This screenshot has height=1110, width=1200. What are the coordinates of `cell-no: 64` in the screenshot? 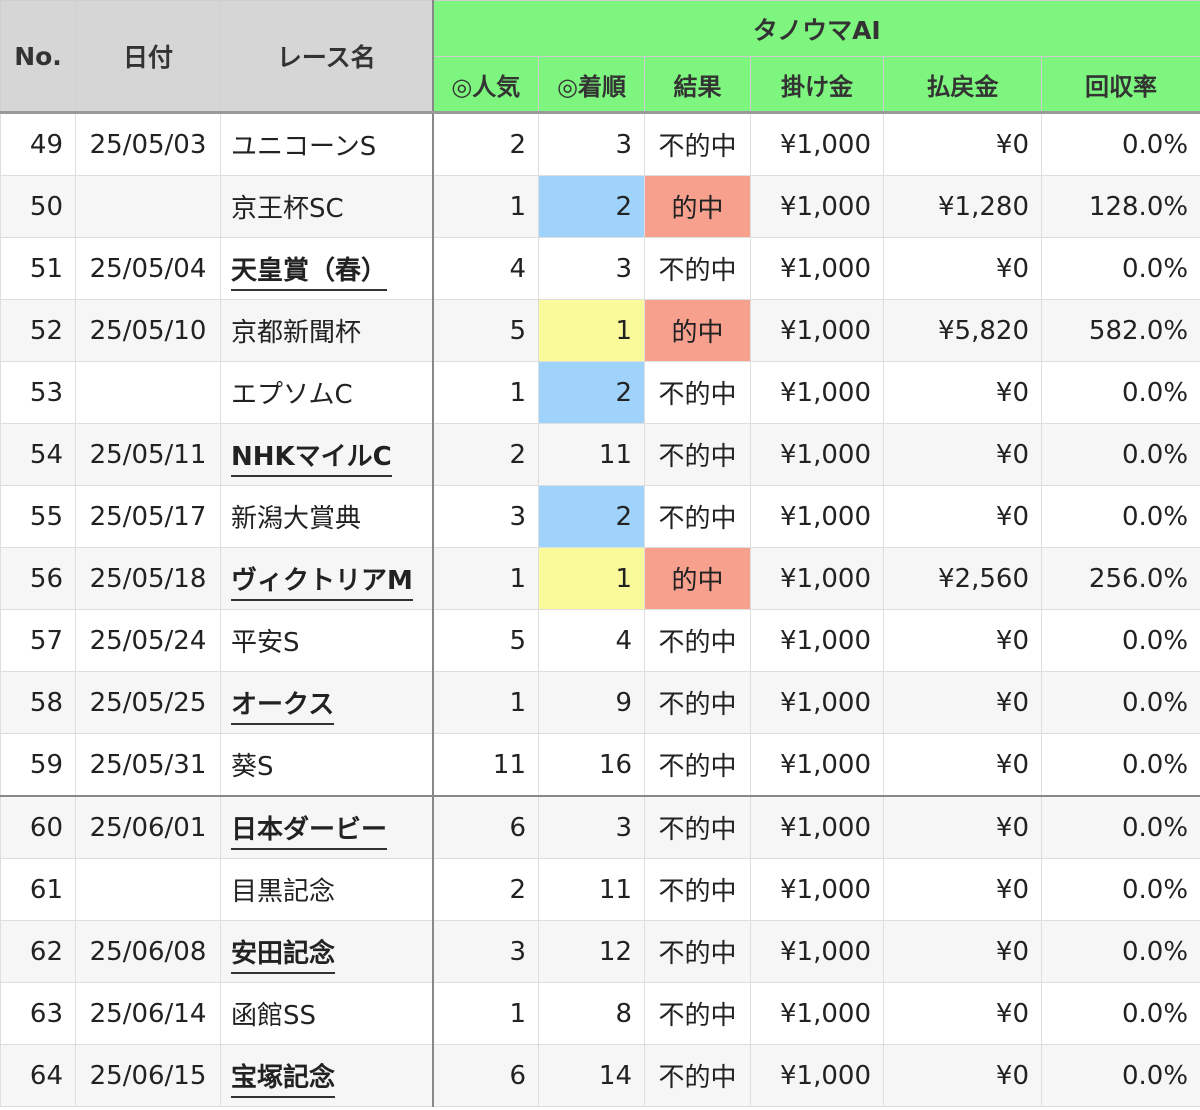 It's located at (38, 1075).